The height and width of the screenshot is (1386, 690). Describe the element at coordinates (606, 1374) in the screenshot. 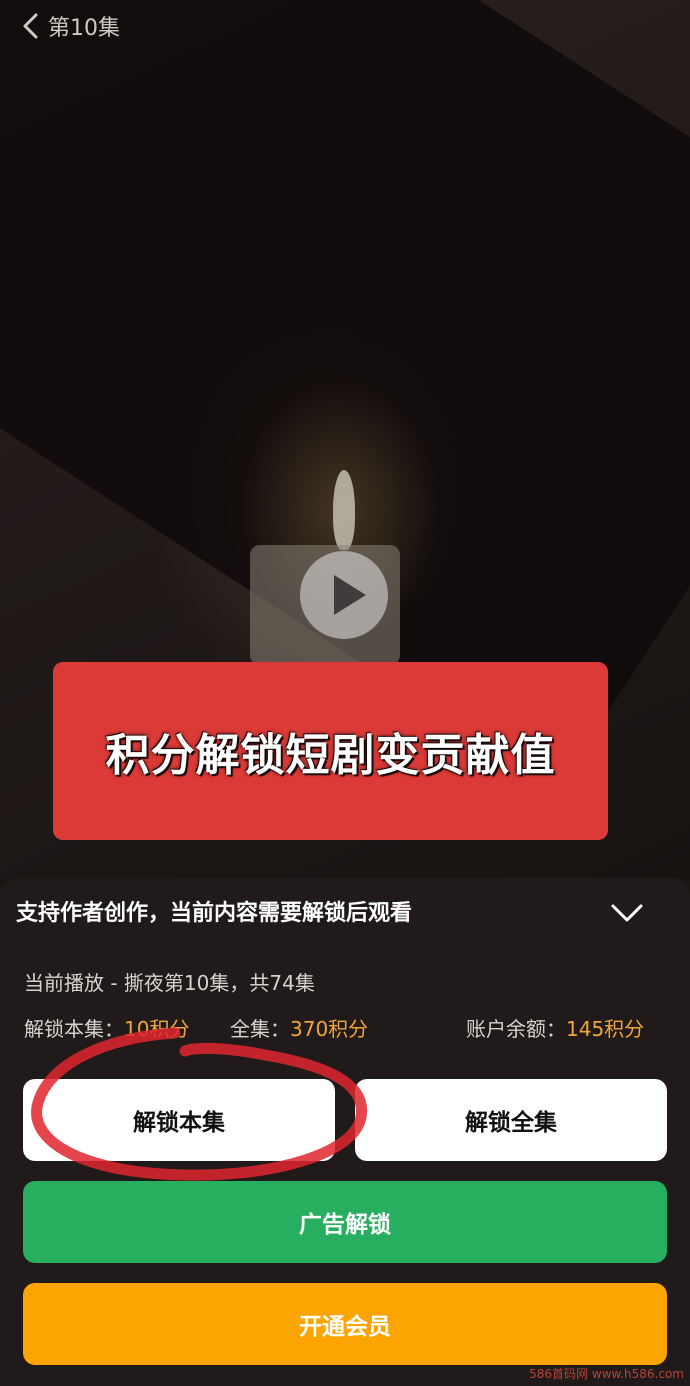

I see `watermark: 586首码网 www.h586.com` at that location.